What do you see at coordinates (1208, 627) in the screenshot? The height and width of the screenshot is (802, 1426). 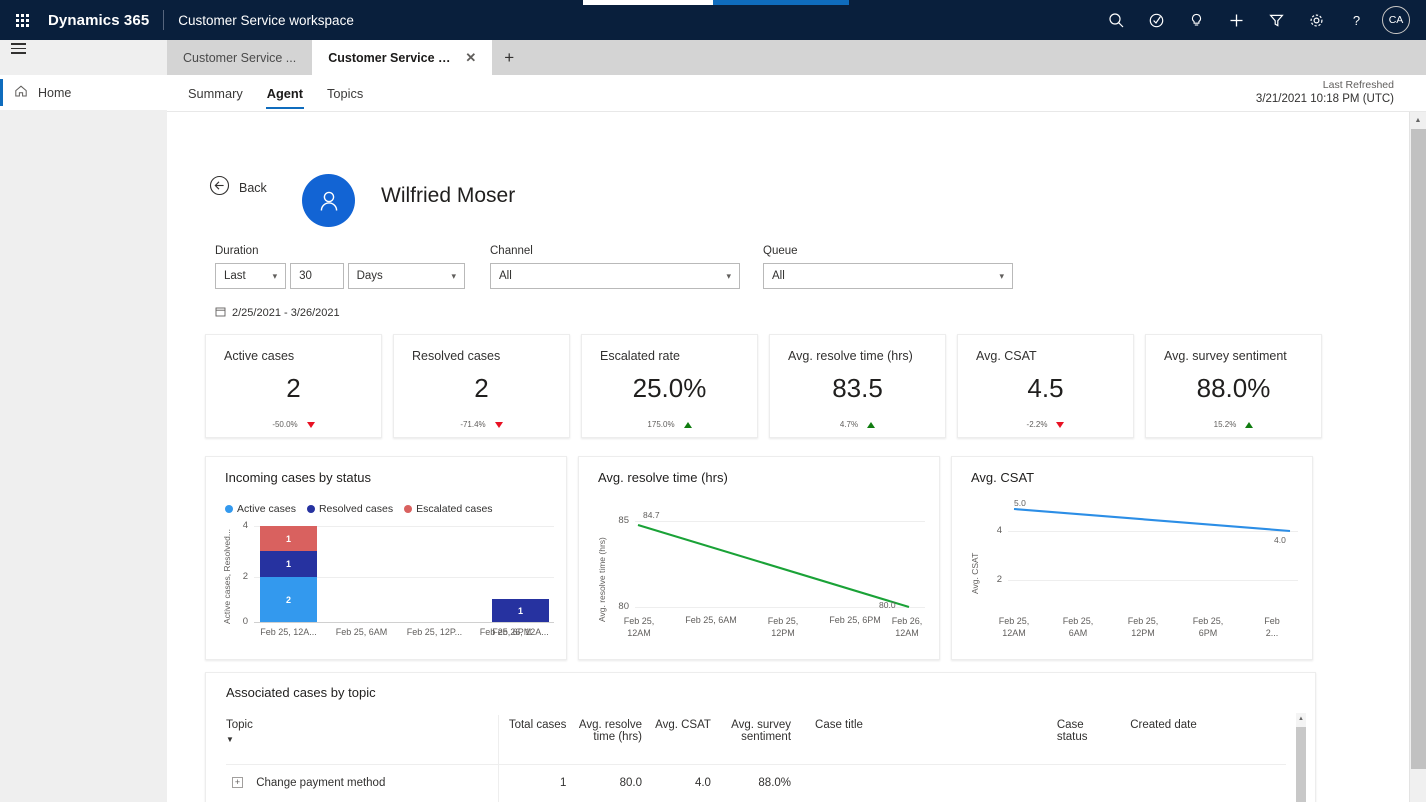 I see `x-tick: Feb 25, 6PM` at bounding box center [1208, 627].